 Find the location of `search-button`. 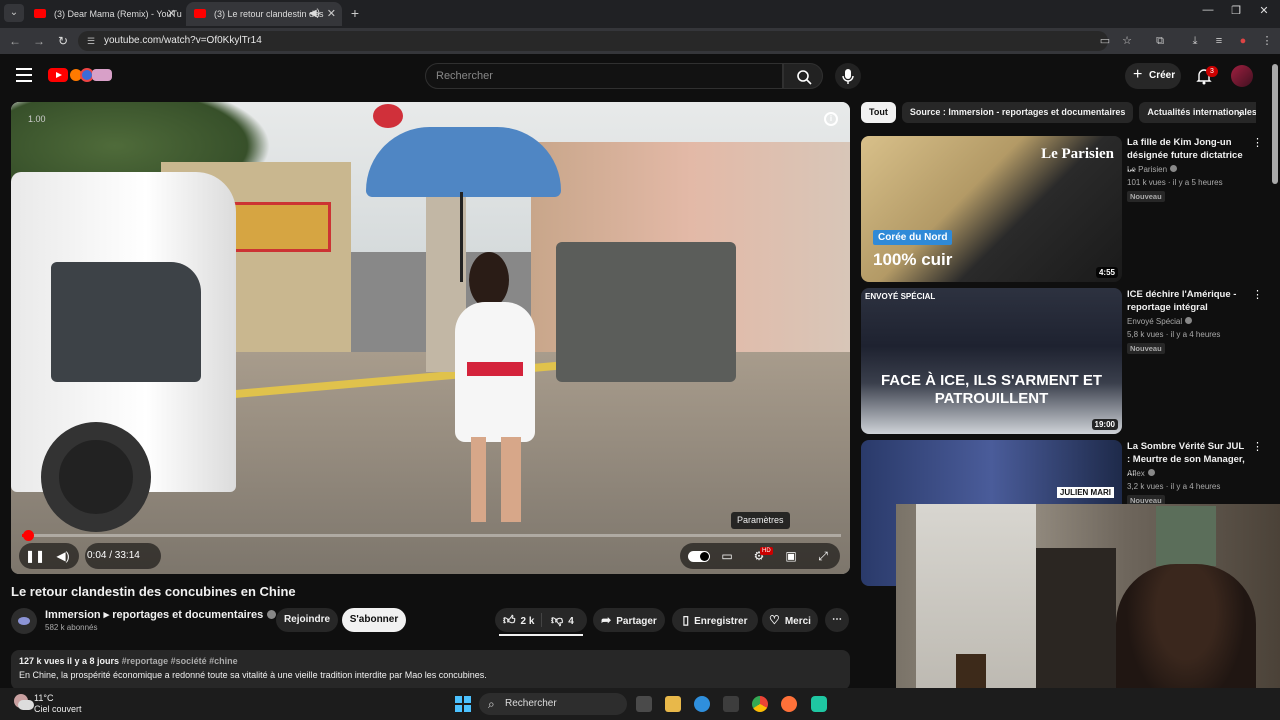

search-button is located at coordinates (803, 76).